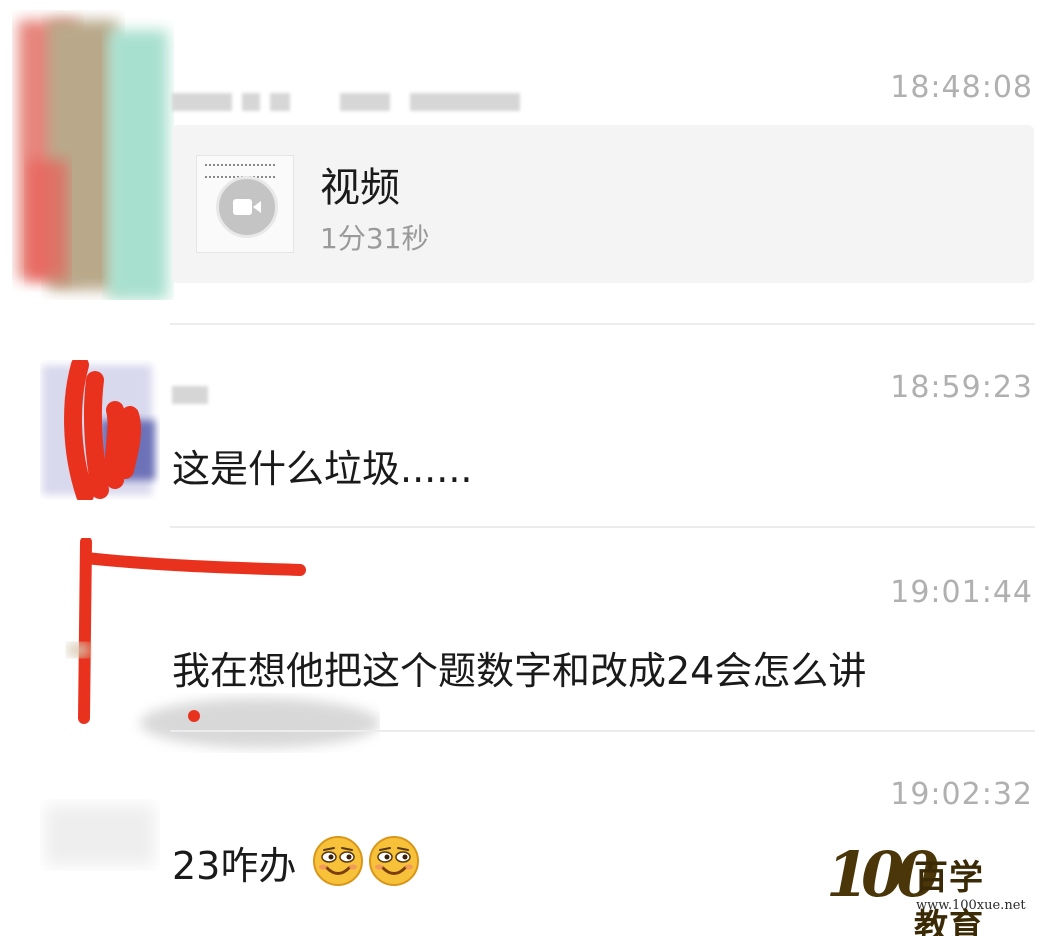 This screenshot has height=936, width=1063. Describe the element at coordinates (247, 207) in the screenshot. I see `video-camera-icon` at that location.